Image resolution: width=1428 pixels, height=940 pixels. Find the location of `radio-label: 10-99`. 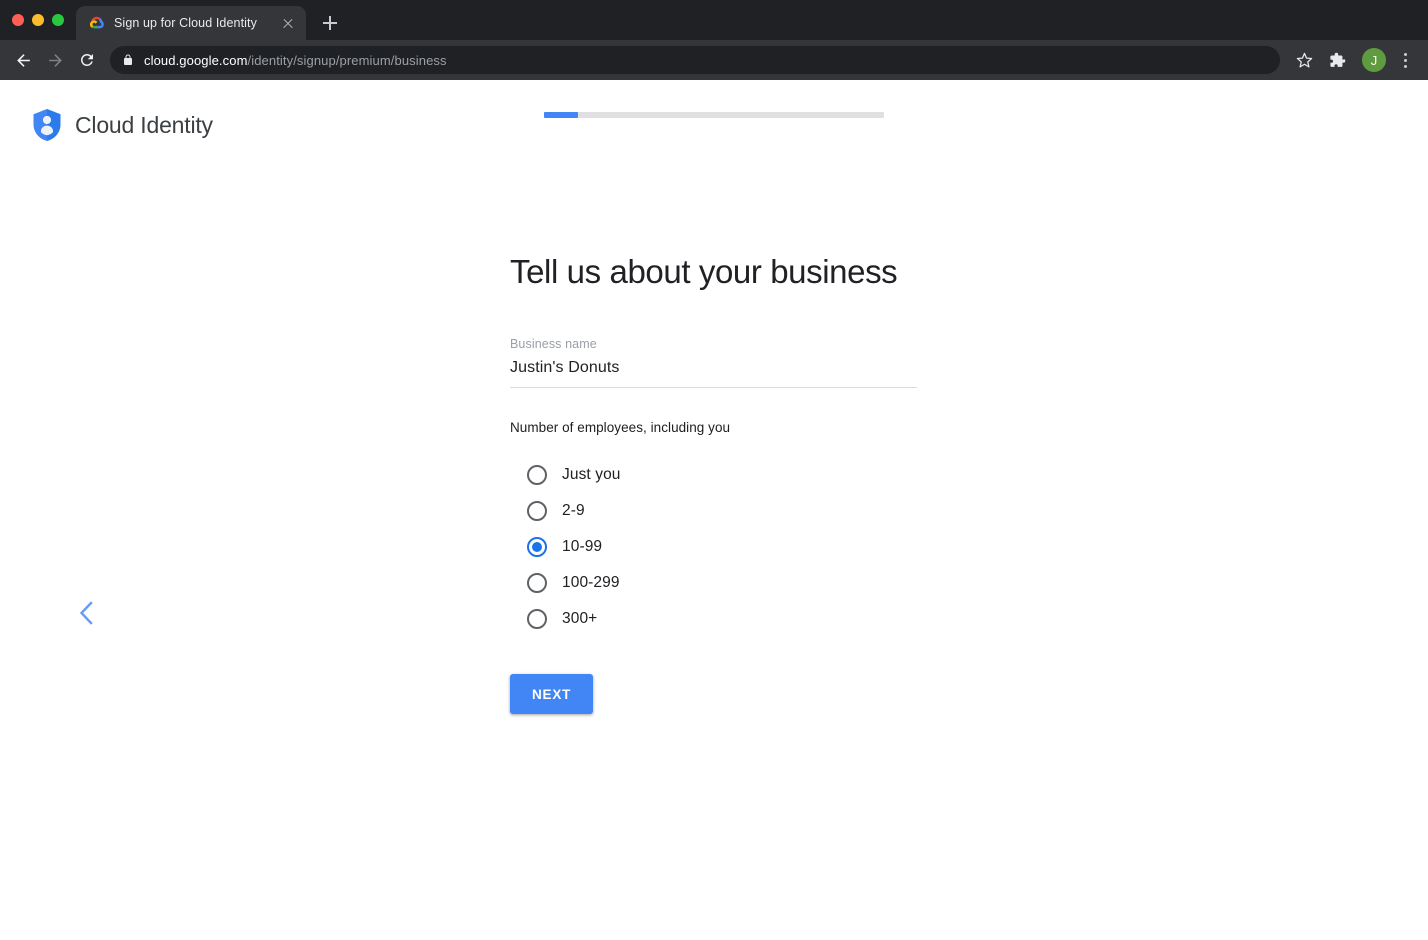

radio-label: 10-99 is located at coordinates (582, 546).